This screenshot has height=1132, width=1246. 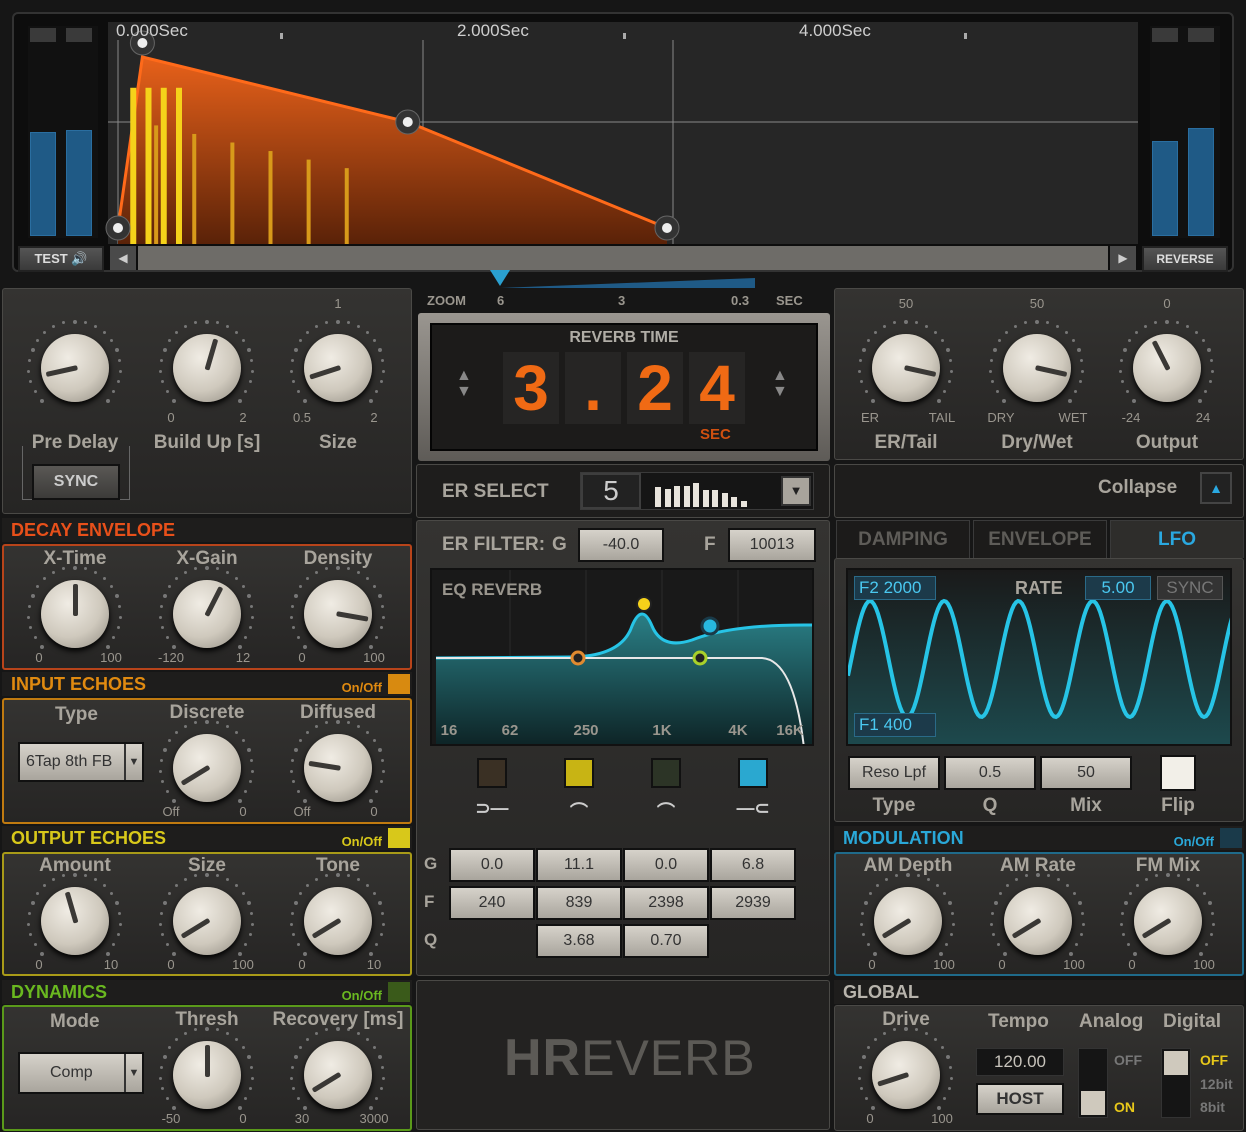 What do you see at coordinates (894, 773) in the screenshot?
I see `filter-type-field: Reso Lpf` at bounding box center [894, 773].